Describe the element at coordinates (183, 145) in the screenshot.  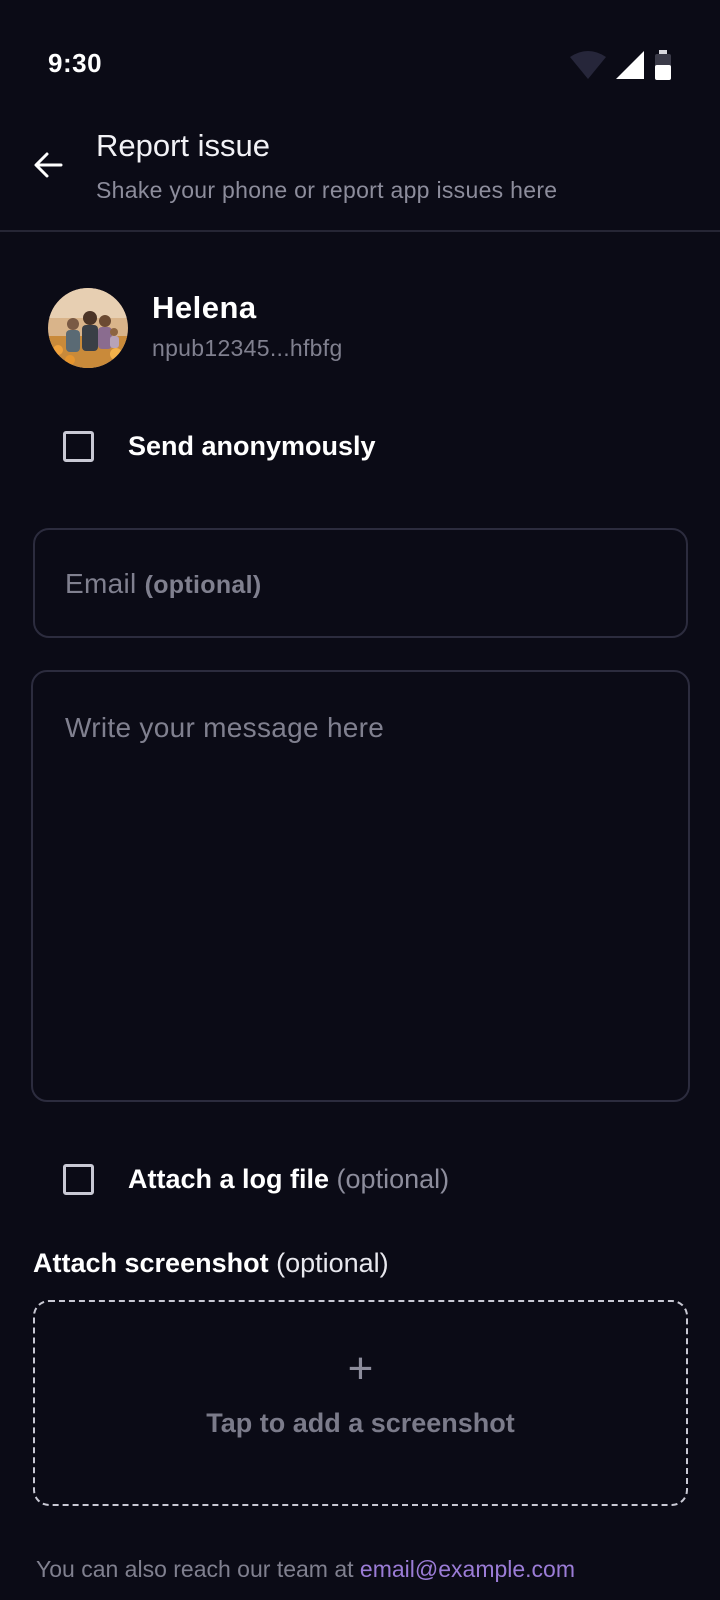
I see `page-title: Report issue` at that location.